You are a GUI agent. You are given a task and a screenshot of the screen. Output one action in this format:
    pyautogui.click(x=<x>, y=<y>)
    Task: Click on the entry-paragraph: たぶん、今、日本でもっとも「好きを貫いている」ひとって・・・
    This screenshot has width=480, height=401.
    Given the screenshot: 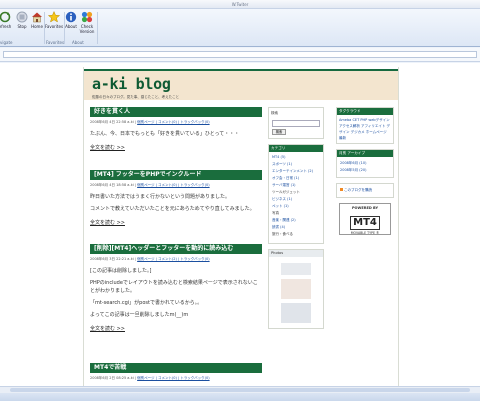 What is the action you would take?
    pyautogui.click(x=165, y=134)
    